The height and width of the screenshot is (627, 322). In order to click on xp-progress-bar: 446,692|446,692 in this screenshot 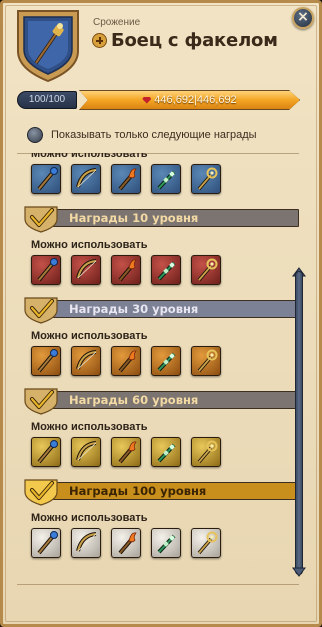, I will do `click(189, 100)`.